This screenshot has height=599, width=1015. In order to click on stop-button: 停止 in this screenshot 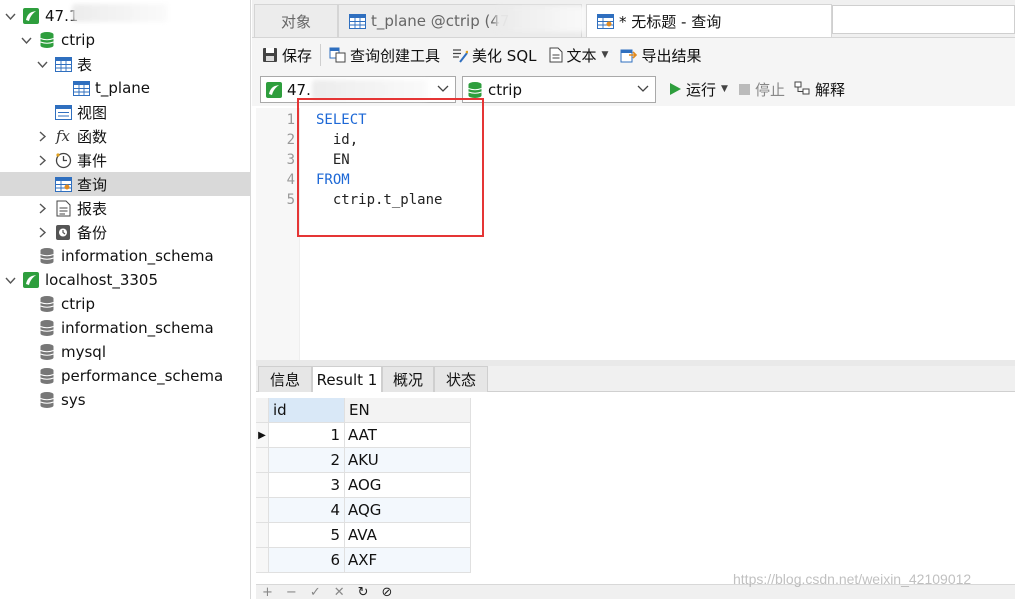, I will do `click(761, 89)`.